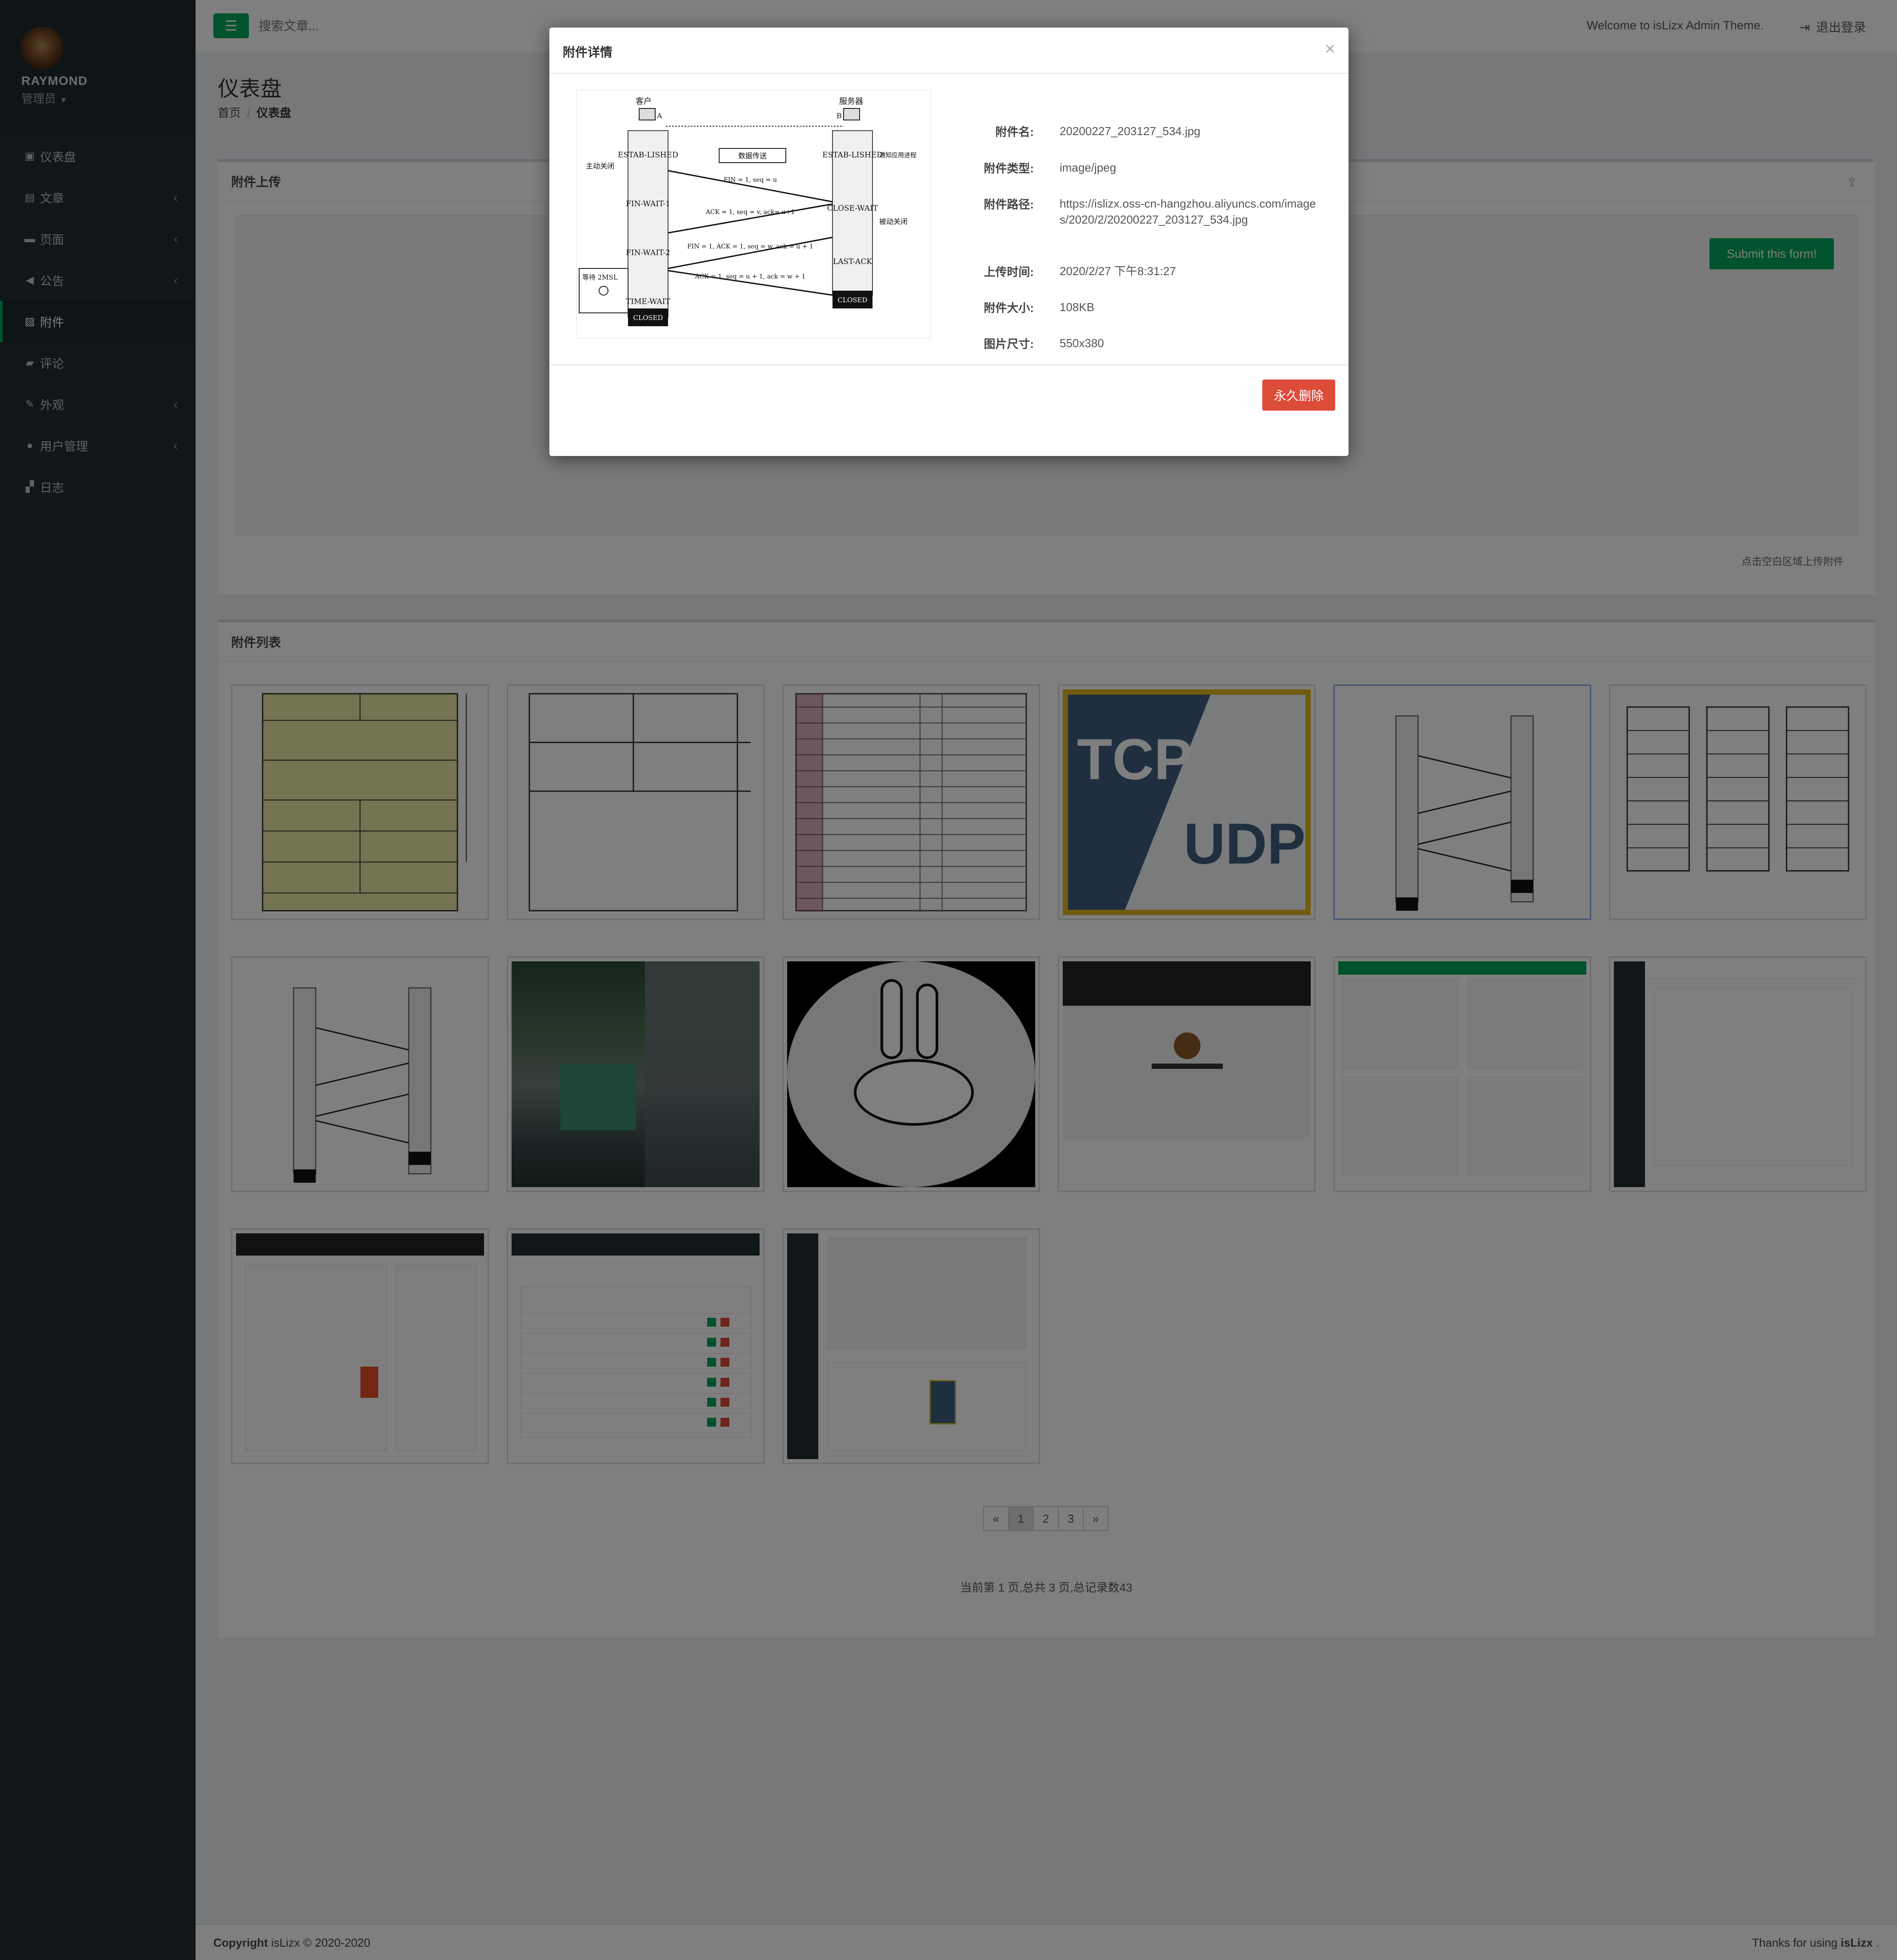  What do you see at coordinates (750, 180) in the screenshot?
I see `message-label: FIN = 1, seq = u` at bounding box center [750, 180].